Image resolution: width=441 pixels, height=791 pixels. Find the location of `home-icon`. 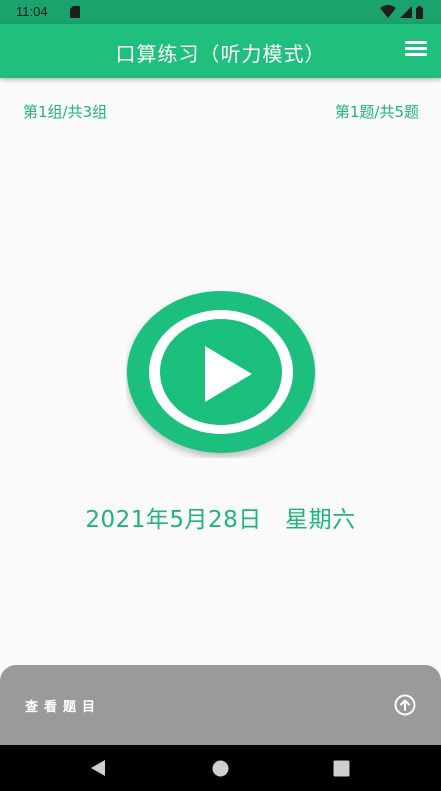

home-icon is located at coordinates (220, 768).